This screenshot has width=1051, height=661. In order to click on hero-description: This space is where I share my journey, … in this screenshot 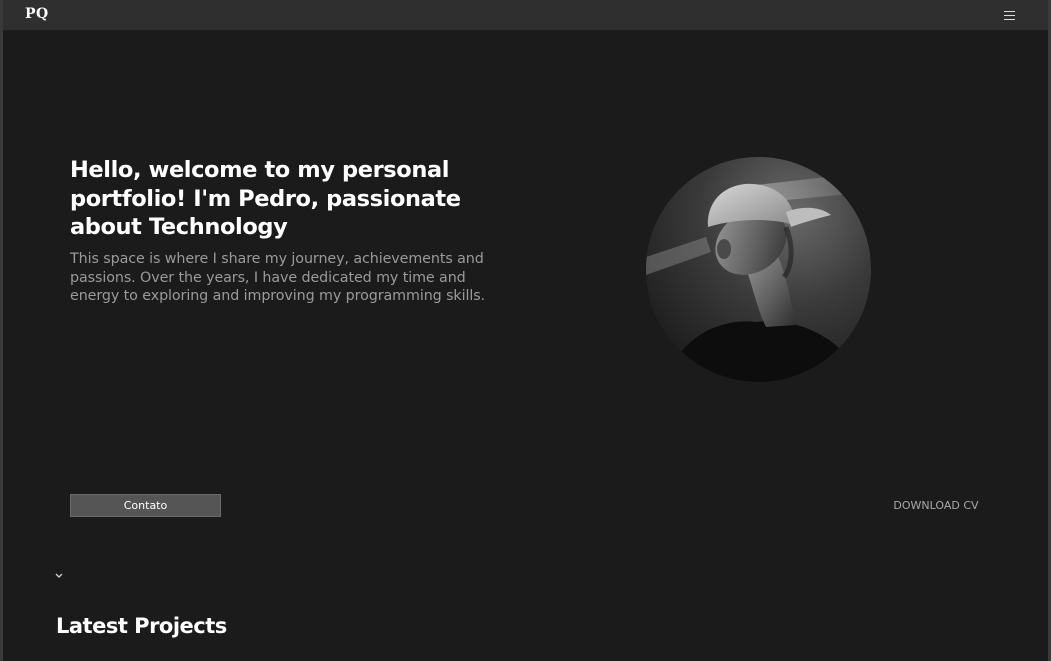, I will do `click(278, 278)`.